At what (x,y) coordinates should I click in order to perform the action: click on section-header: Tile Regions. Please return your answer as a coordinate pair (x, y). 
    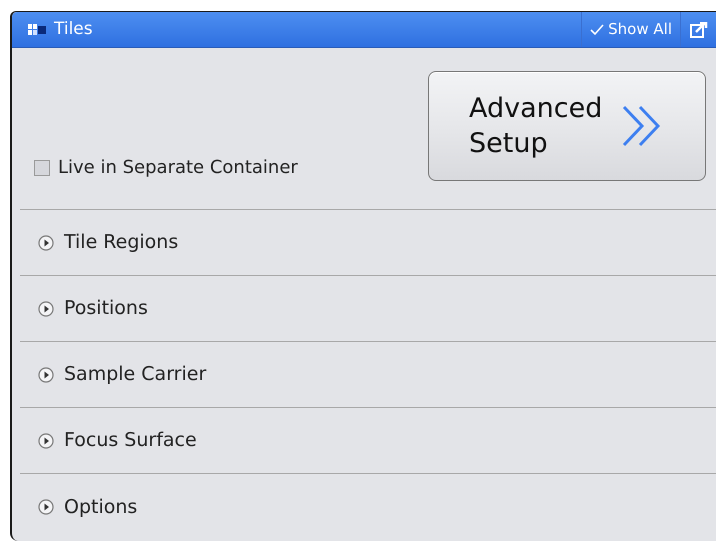
    Looking at the image, I should click on (99, 242).